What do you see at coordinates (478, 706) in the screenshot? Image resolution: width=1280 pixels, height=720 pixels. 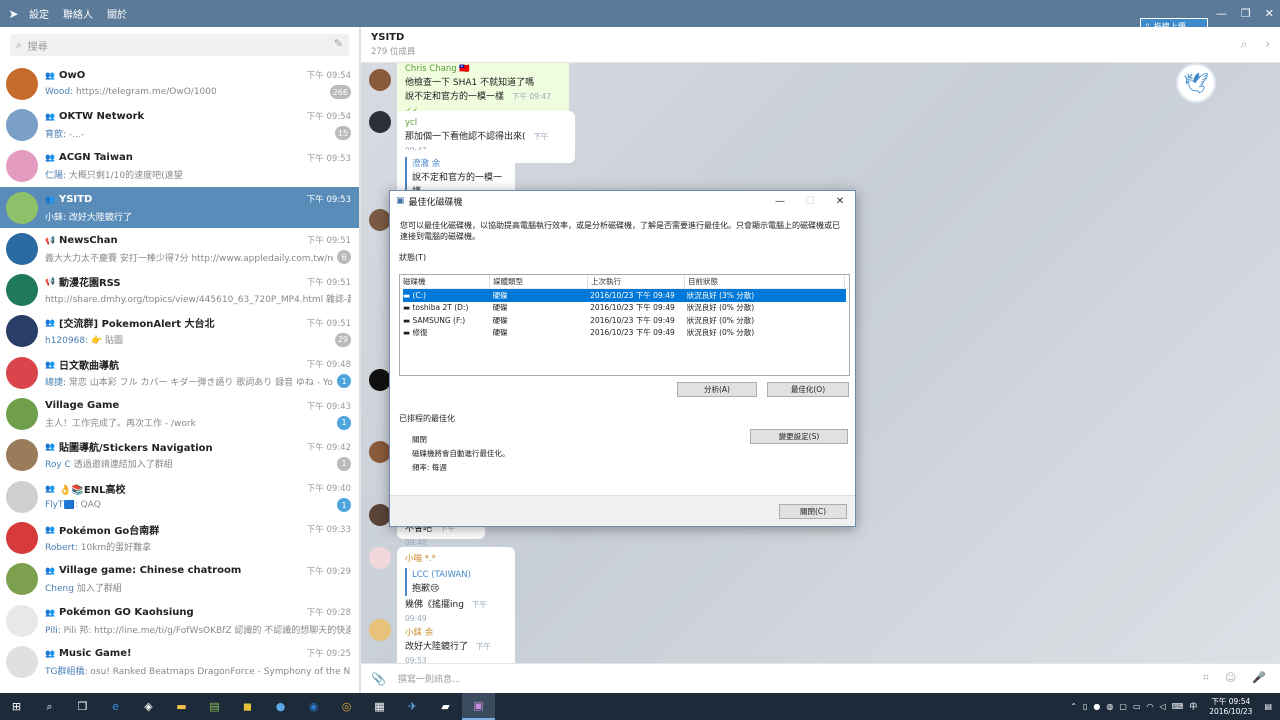 I see `defrag-taskbar-icon: ▣` at bounding box center [478, 706].